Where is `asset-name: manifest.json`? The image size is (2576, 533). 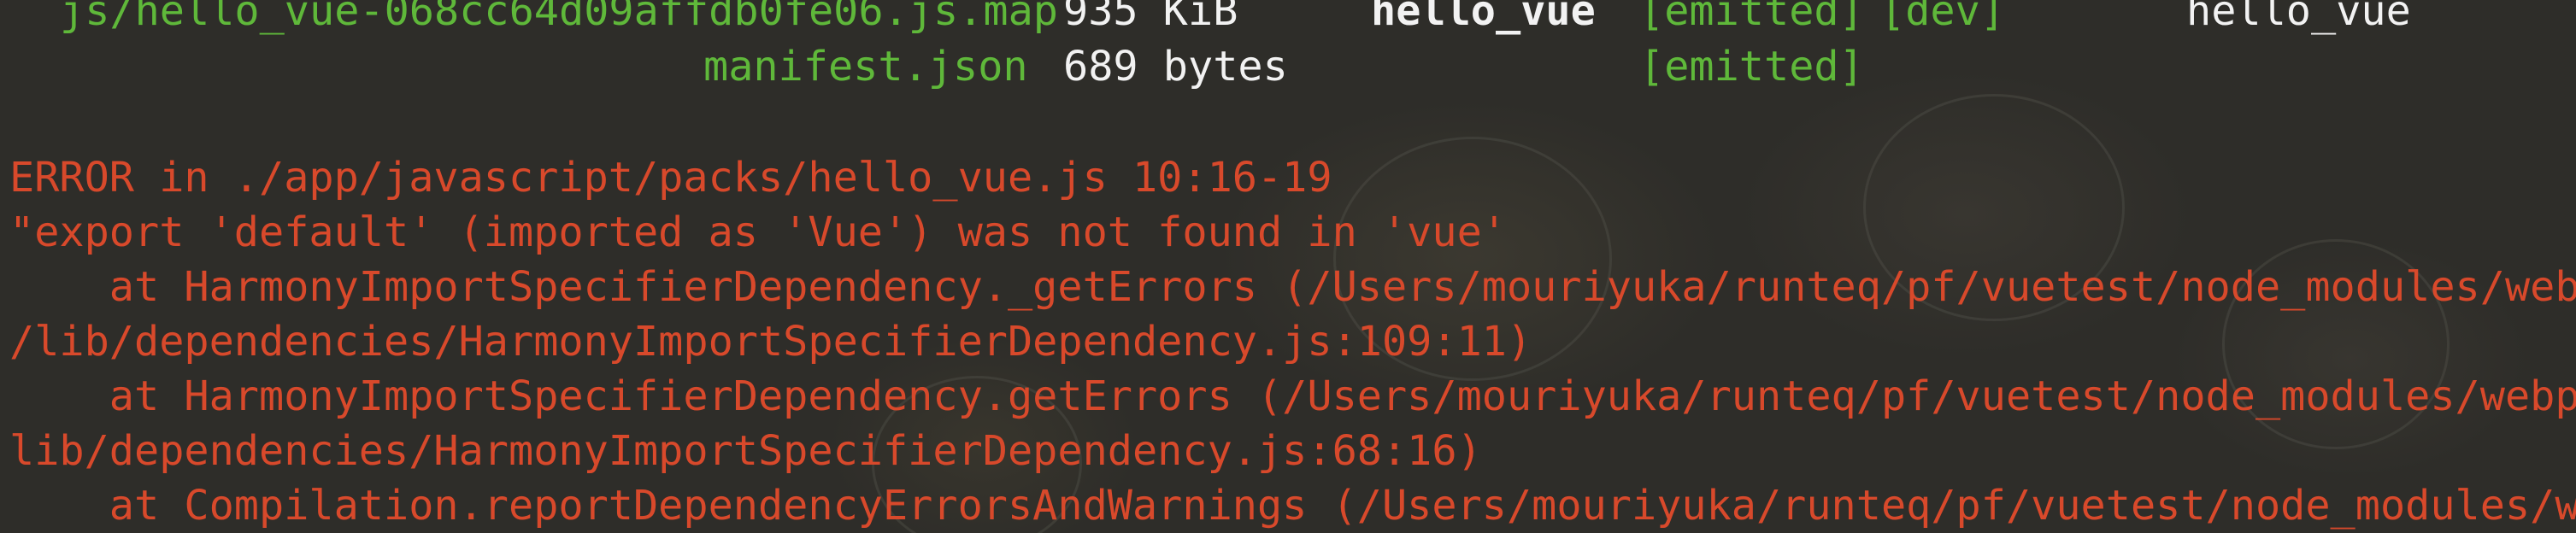
asset-name: manifest.json is located at coordinates (865, 67).